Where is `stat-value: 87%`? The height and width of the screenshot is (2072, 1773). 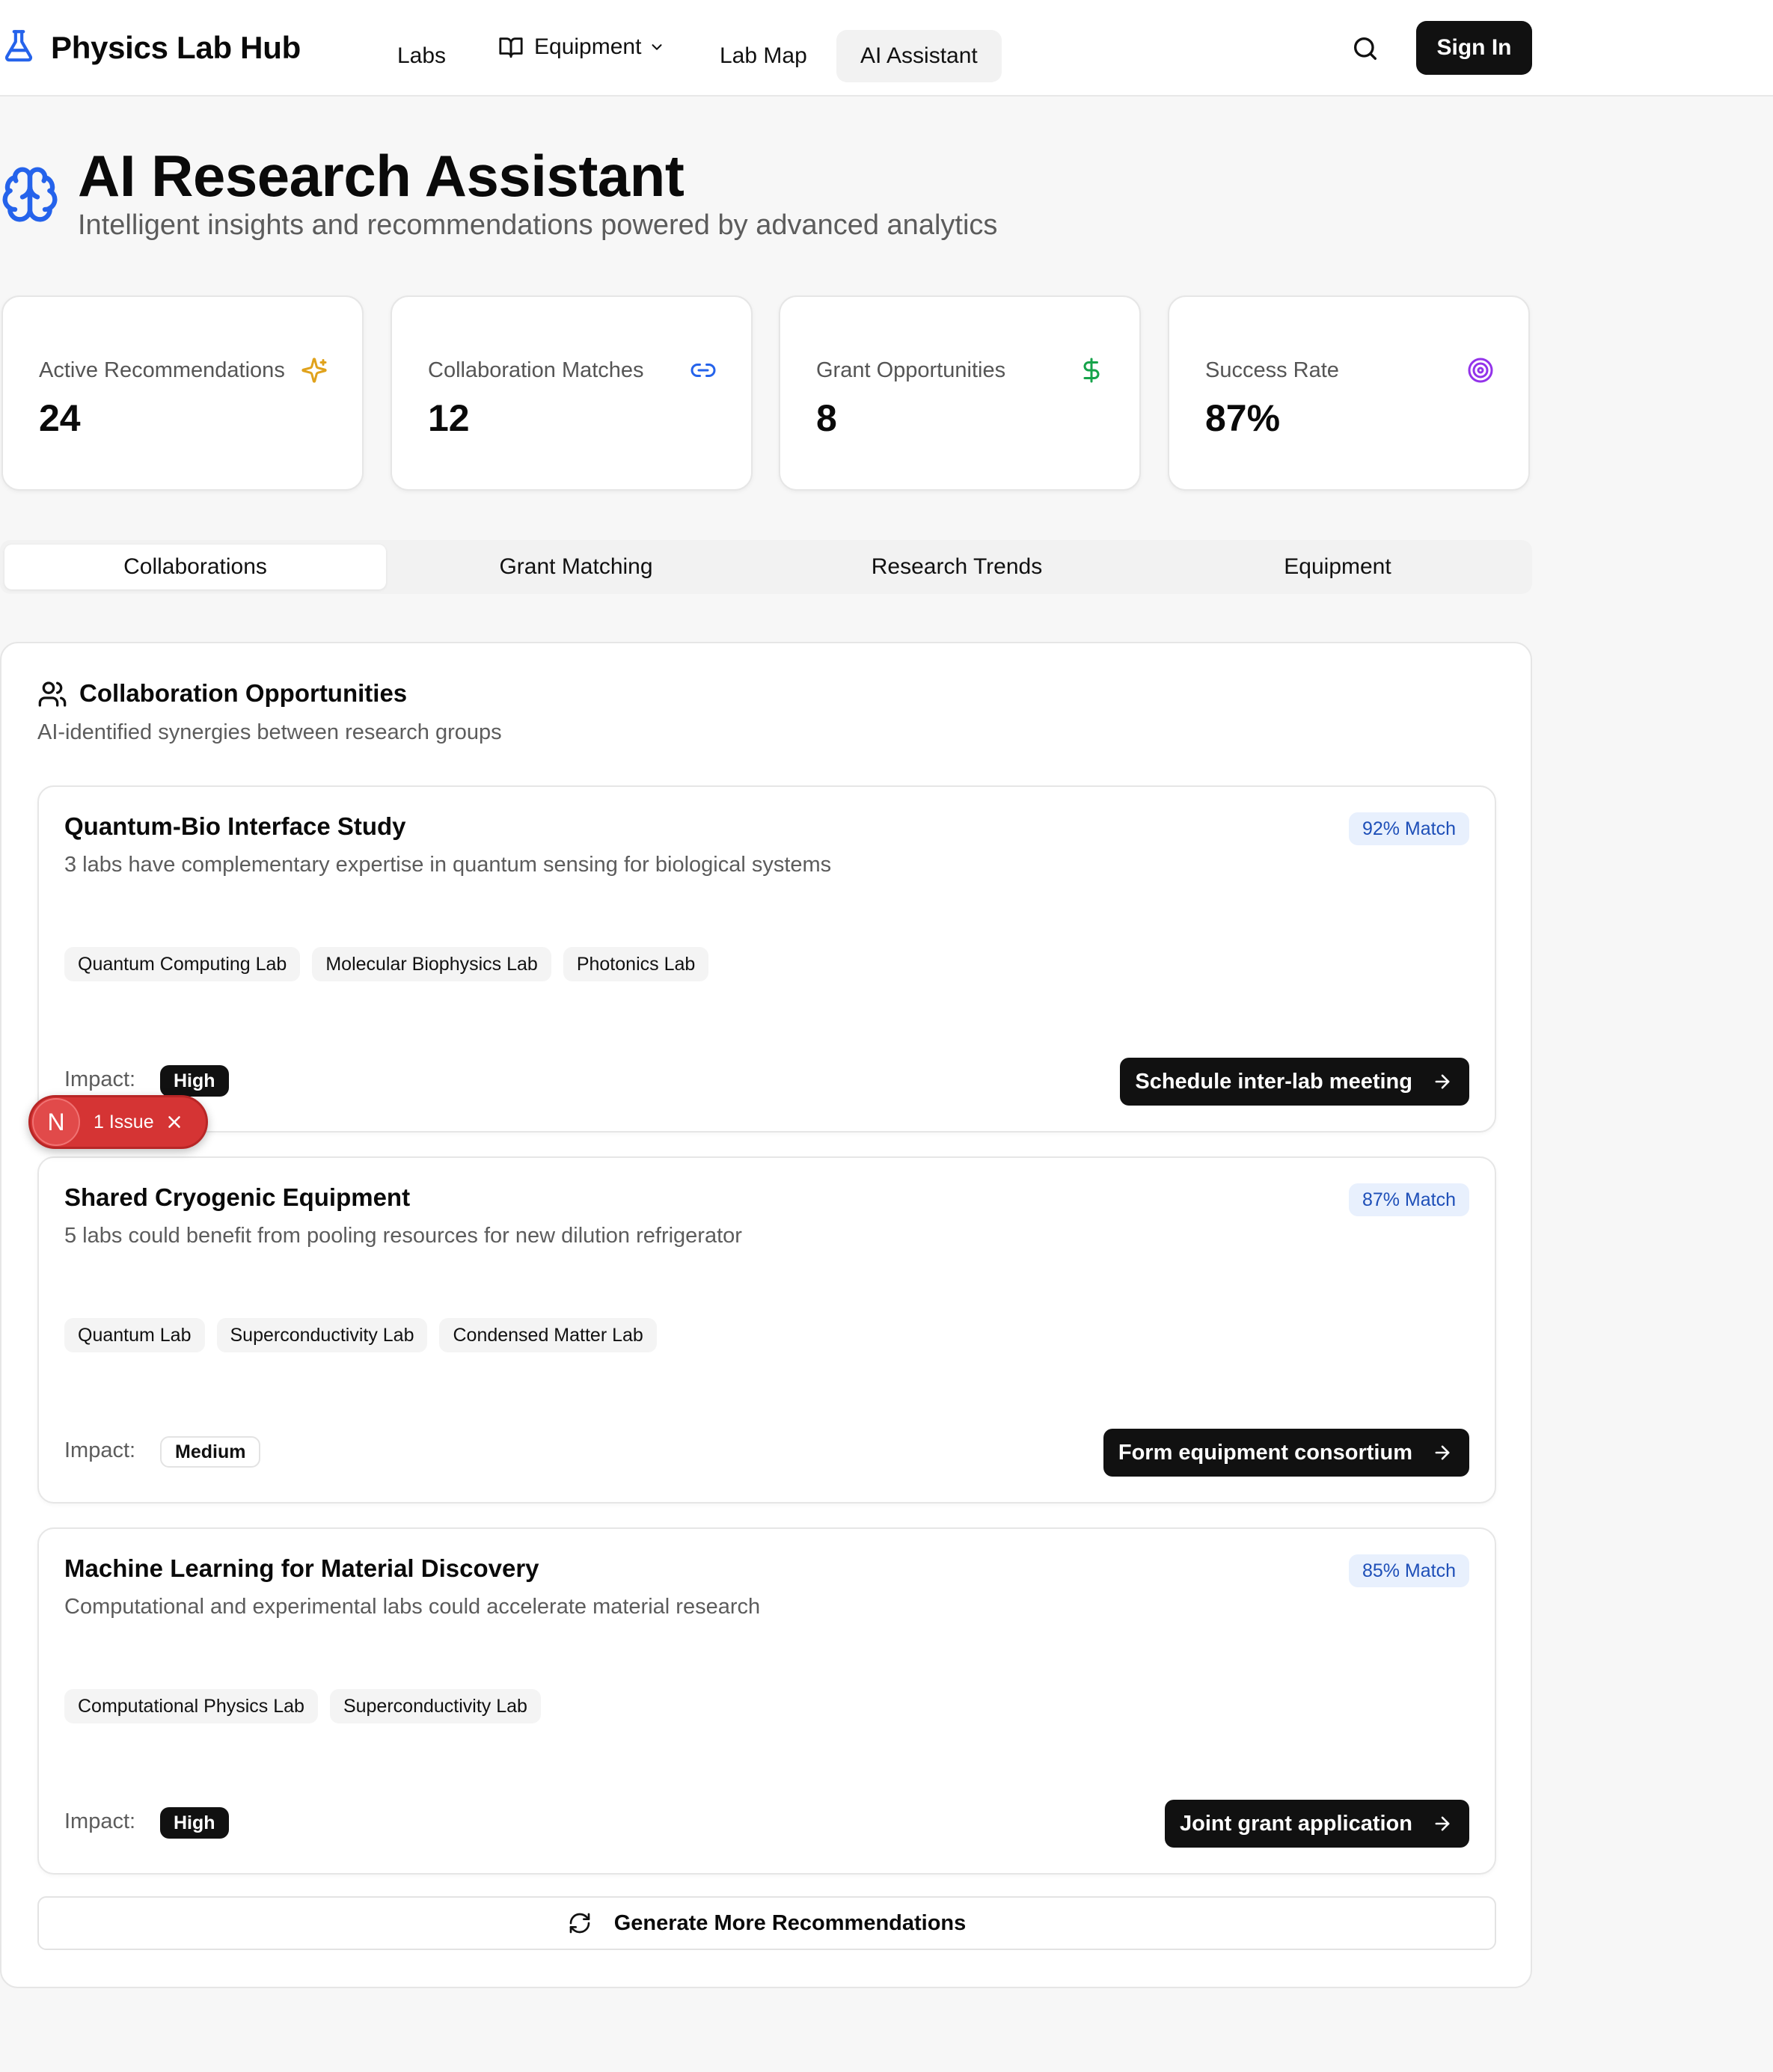
stat-value: 87% is located at coordinates (1243, 418).